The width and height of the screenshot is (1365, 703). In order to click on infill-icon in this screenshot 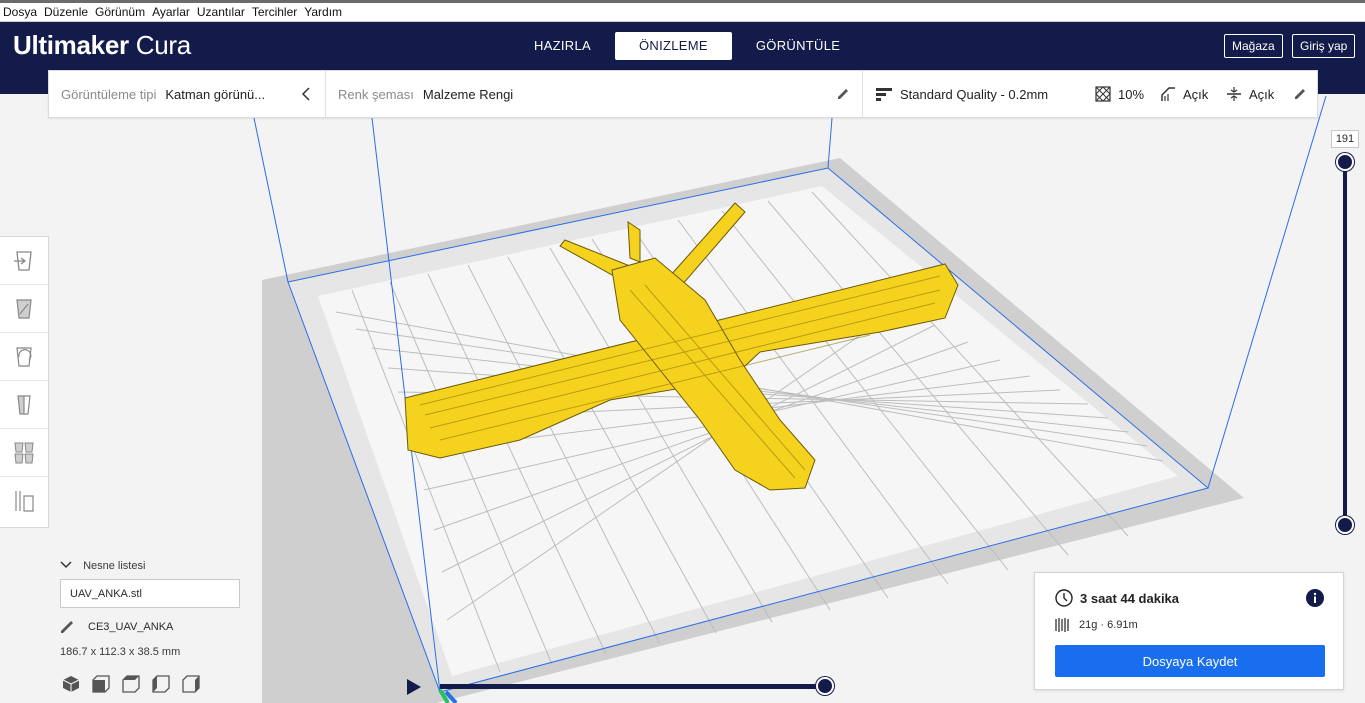, I will do `click(1103, 94)`.